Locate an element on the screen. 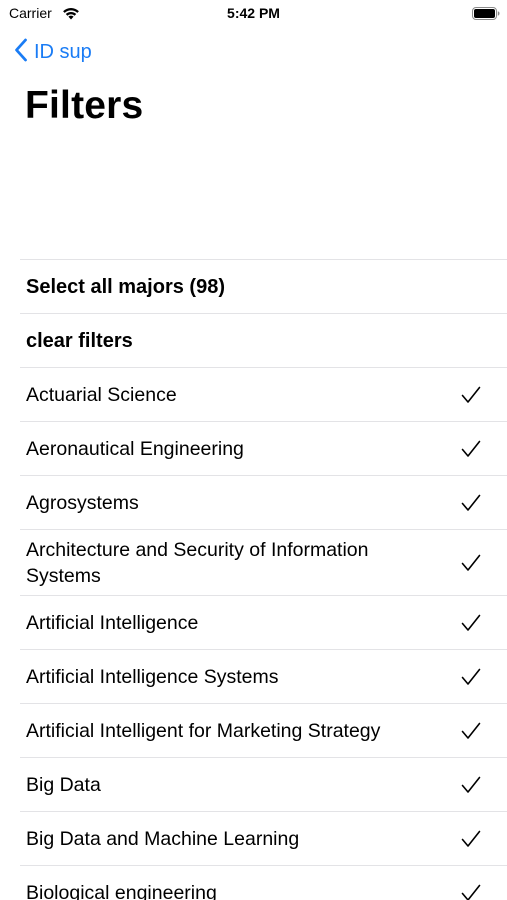 This screenshot has width=507, height=900. status-time: 5:42 PM is located at coordinates (253, 13).